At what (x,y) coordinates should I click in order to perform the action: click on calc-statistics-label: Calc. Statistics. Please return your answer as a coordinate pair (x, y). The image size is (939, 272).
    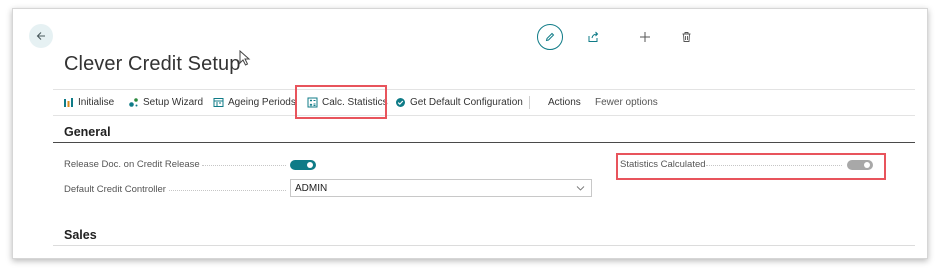
    Looking at the image, I should click on (355, 102).